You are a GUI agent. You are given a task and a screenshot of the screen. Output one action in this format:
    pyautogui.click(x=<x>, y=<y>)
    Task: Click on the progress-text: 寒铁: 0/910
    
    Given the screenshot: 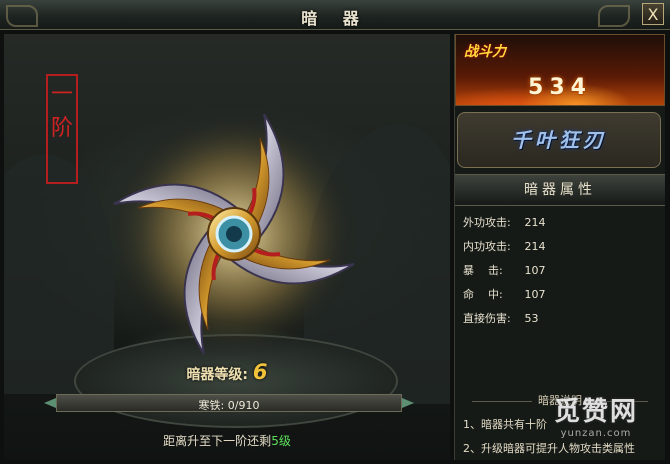 What is the action you would take?
    pyautogui.click(x=229, y=405)
    